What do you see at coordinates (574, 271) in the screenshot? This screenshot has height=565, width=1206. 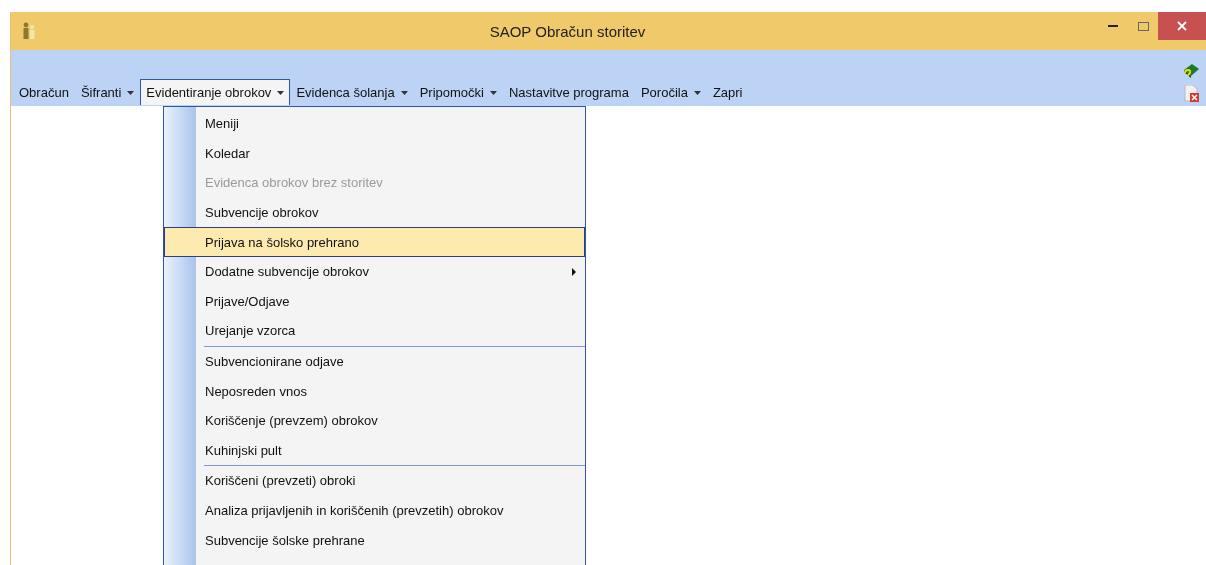 I see `submenu-arrow-icon` at bounding box center [574, 271].